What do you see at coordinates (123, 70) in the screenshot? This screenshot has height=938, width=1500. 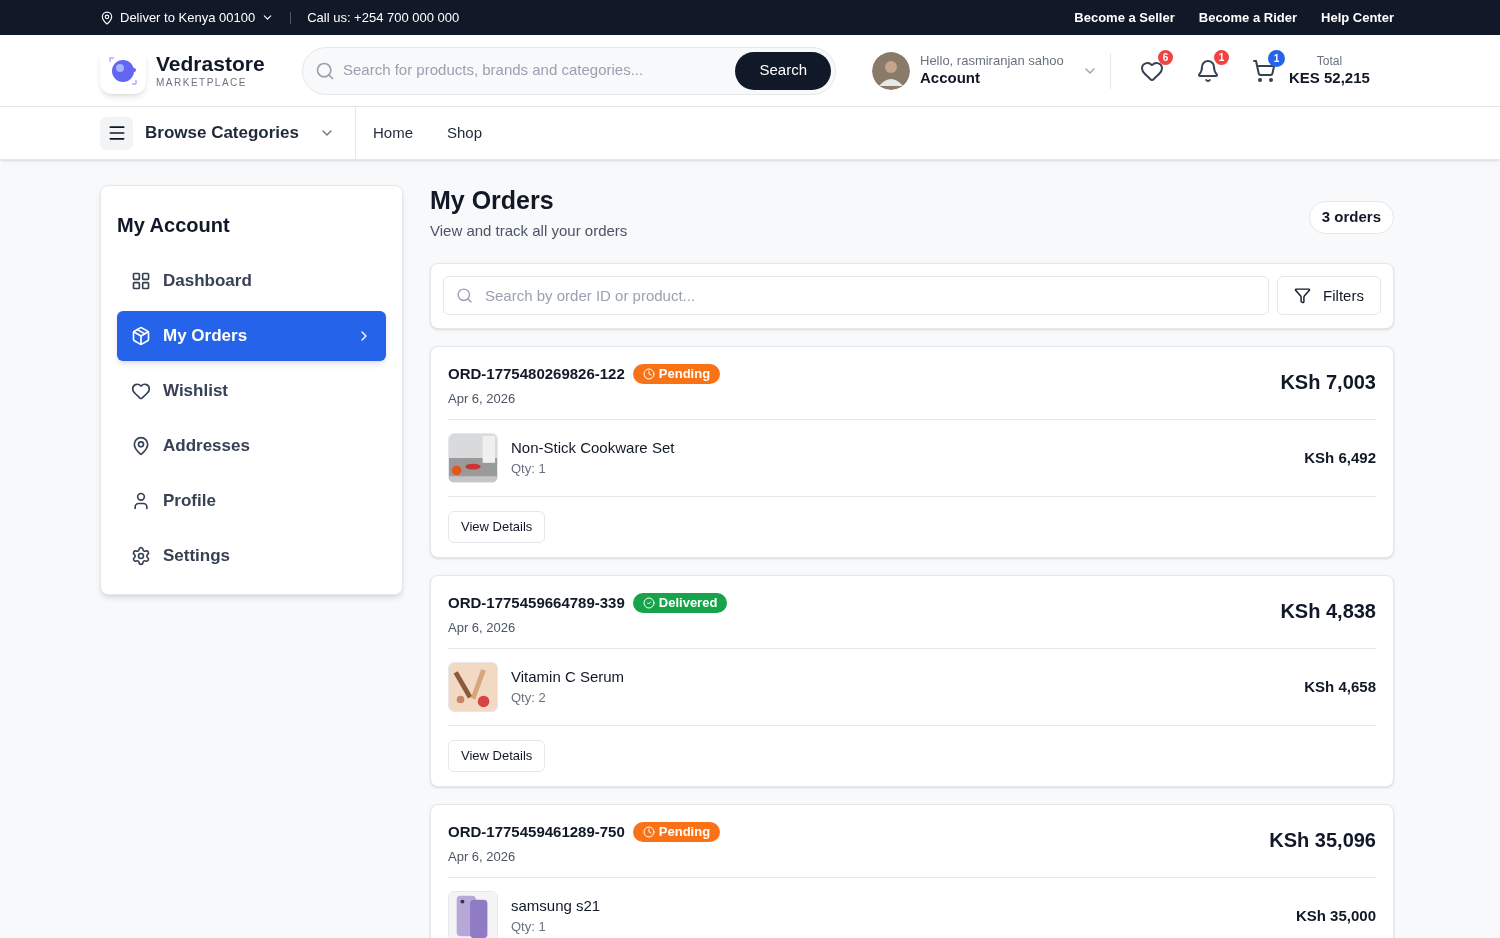 I see `logo-icon` at bounding box center [123, 70].